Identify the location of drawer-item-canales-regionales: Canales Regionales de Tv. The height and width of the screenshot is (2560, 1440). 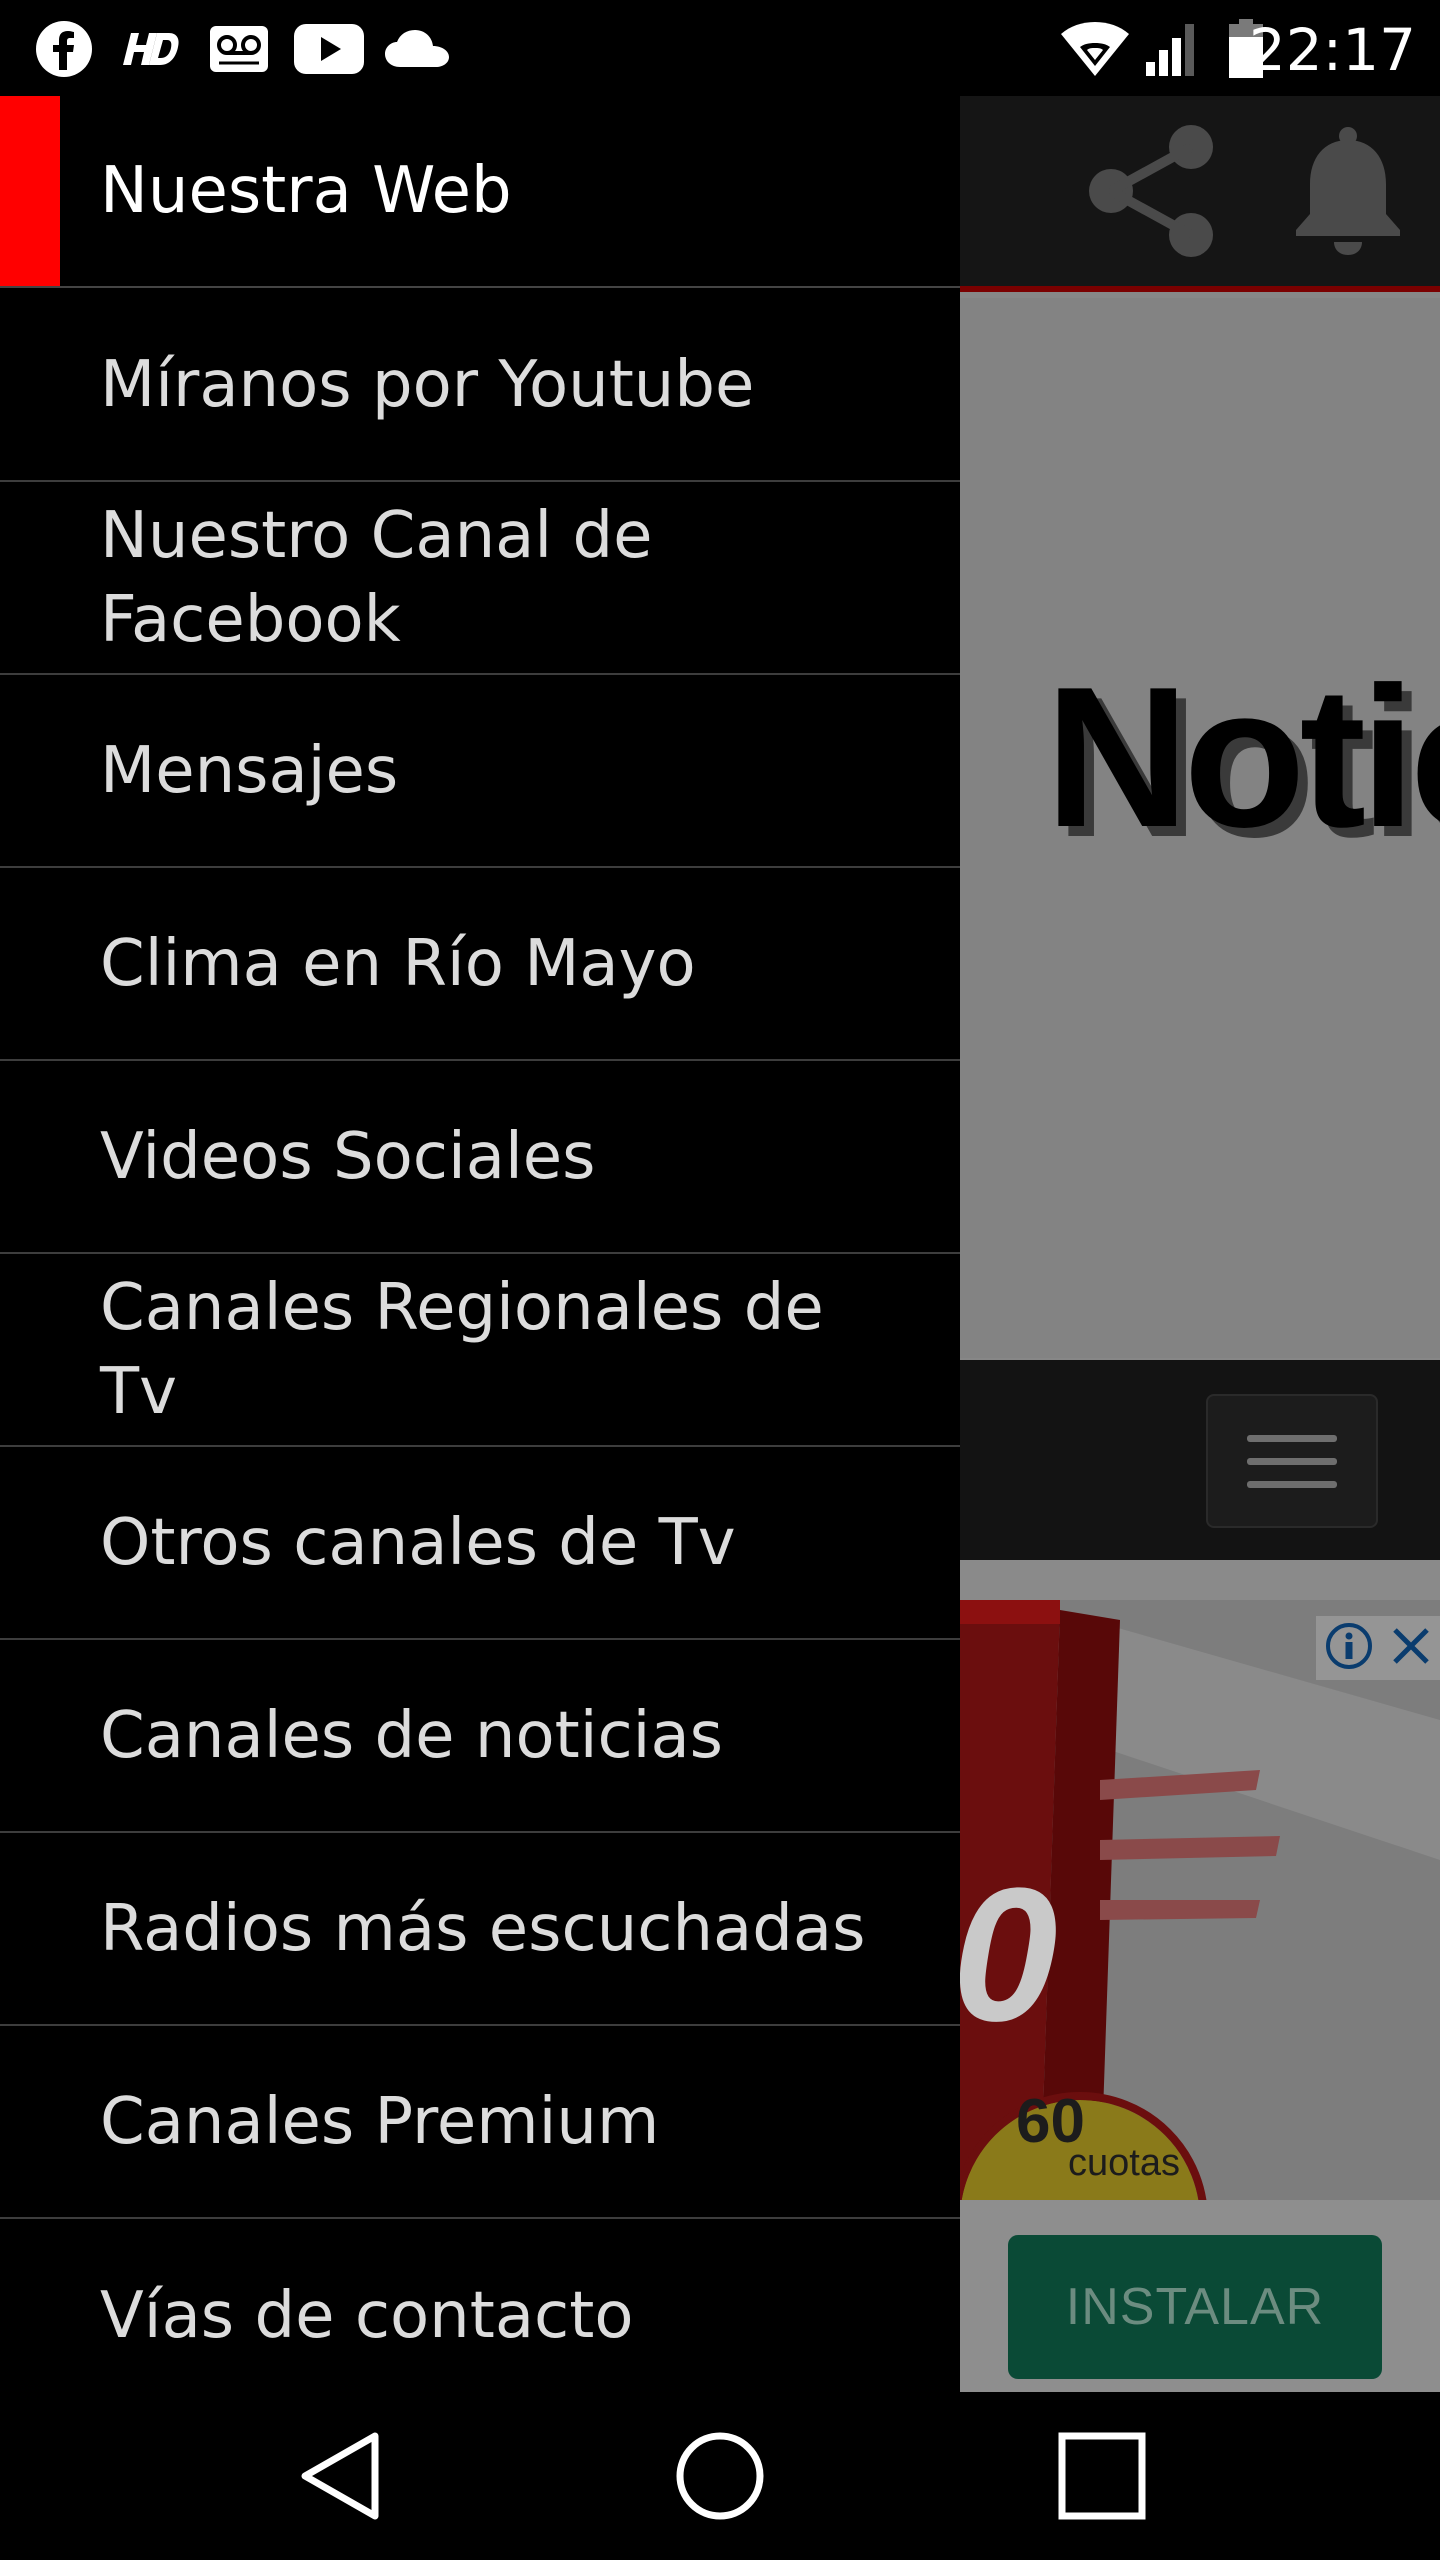
(480, 1350).